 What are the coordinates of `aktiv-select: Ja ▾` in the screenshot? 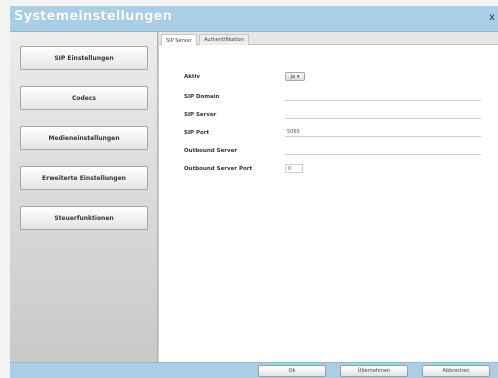 It's located at (295, 76).